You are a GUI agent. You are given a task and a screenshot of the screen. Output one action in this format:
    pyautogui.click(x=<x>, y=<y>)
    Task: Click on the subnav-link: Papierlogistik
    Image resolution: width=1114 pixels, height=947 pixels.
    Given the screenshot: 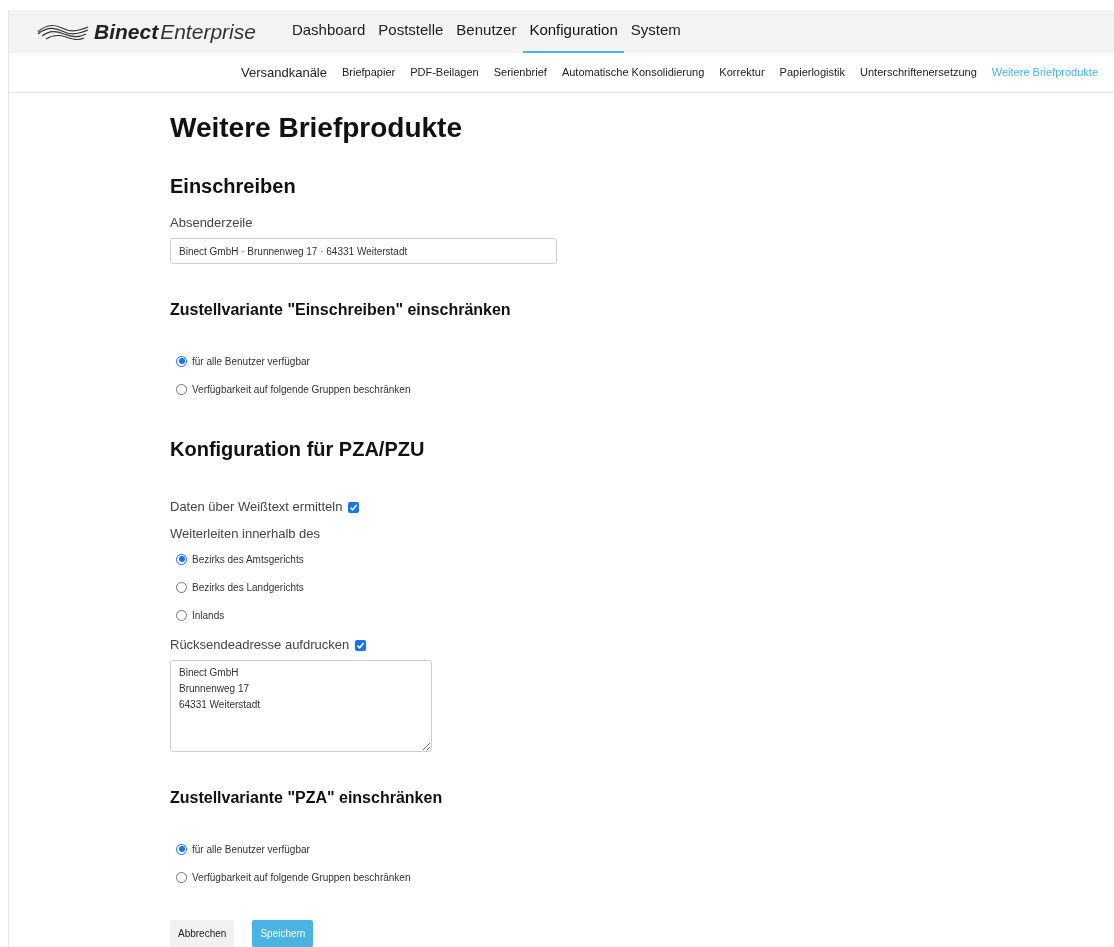 What is the action you would take?
    pyautogui.click(x=812, y=72)
    